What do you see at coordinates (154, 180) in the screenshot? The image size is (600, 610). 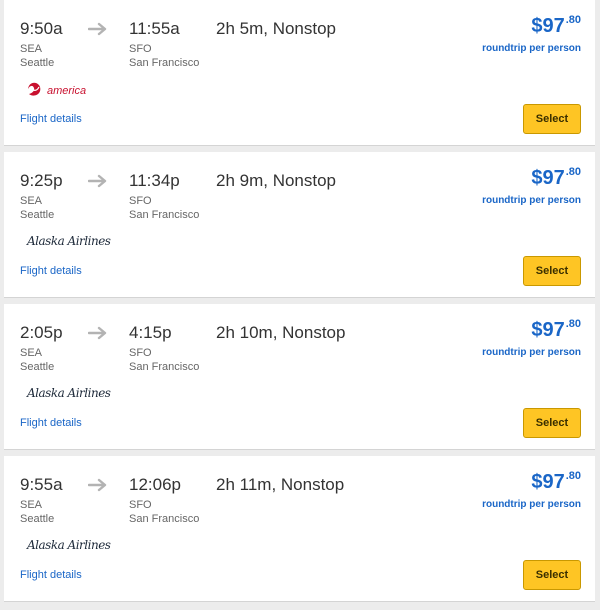 I see `arrival-time: 11:34p` at bounding box center [154, 180].